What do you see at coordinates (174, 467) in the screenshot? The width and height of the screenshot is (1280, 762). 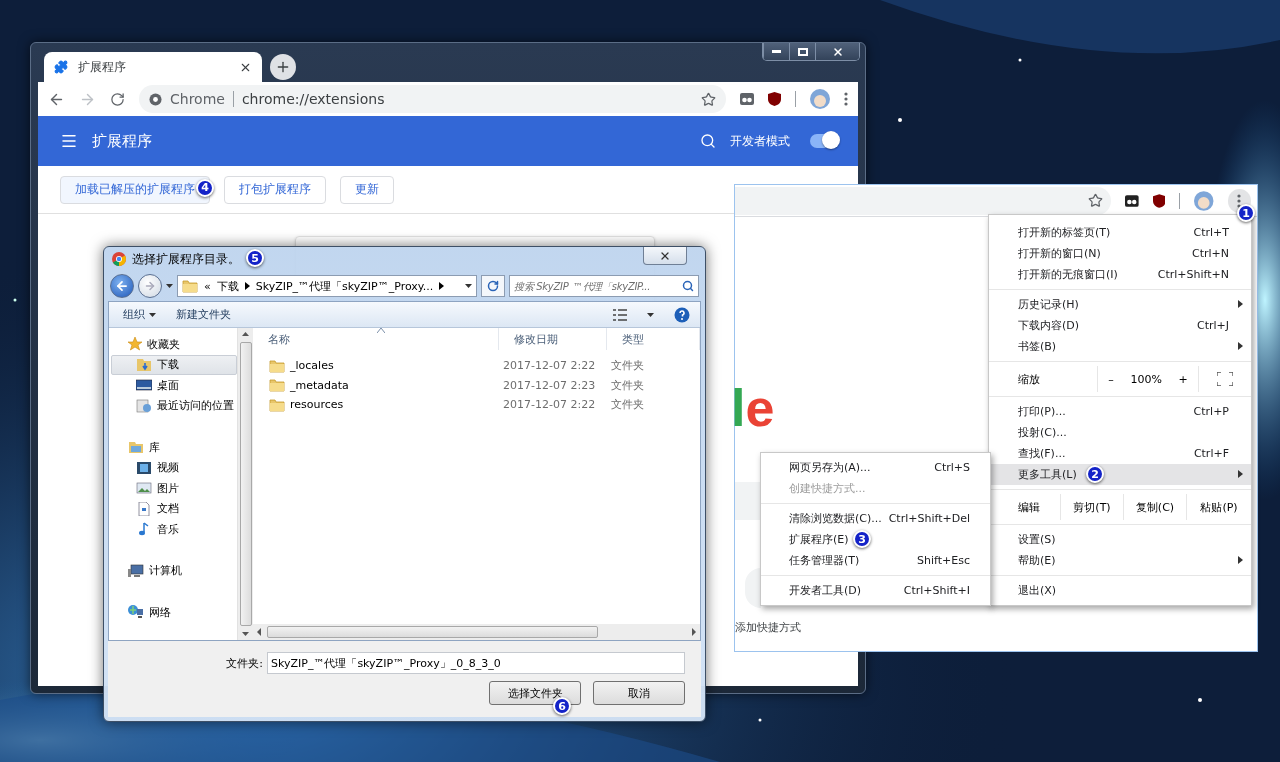 I see `nav-item: 视频` at bounding box center [174, 467].